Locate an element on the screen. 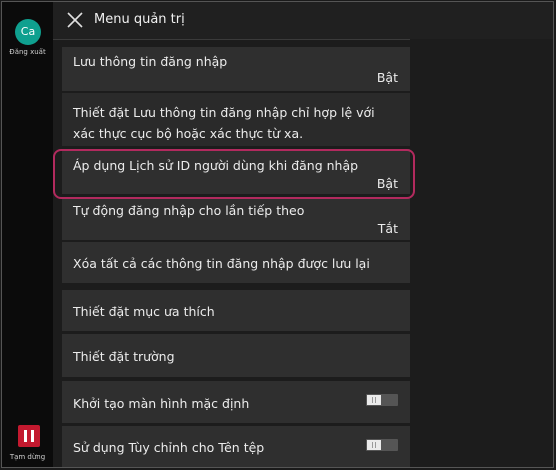 The width and height of the screenshot is (556, 470). pause-label: Tạm dừng is located at coordinates (27, 457).